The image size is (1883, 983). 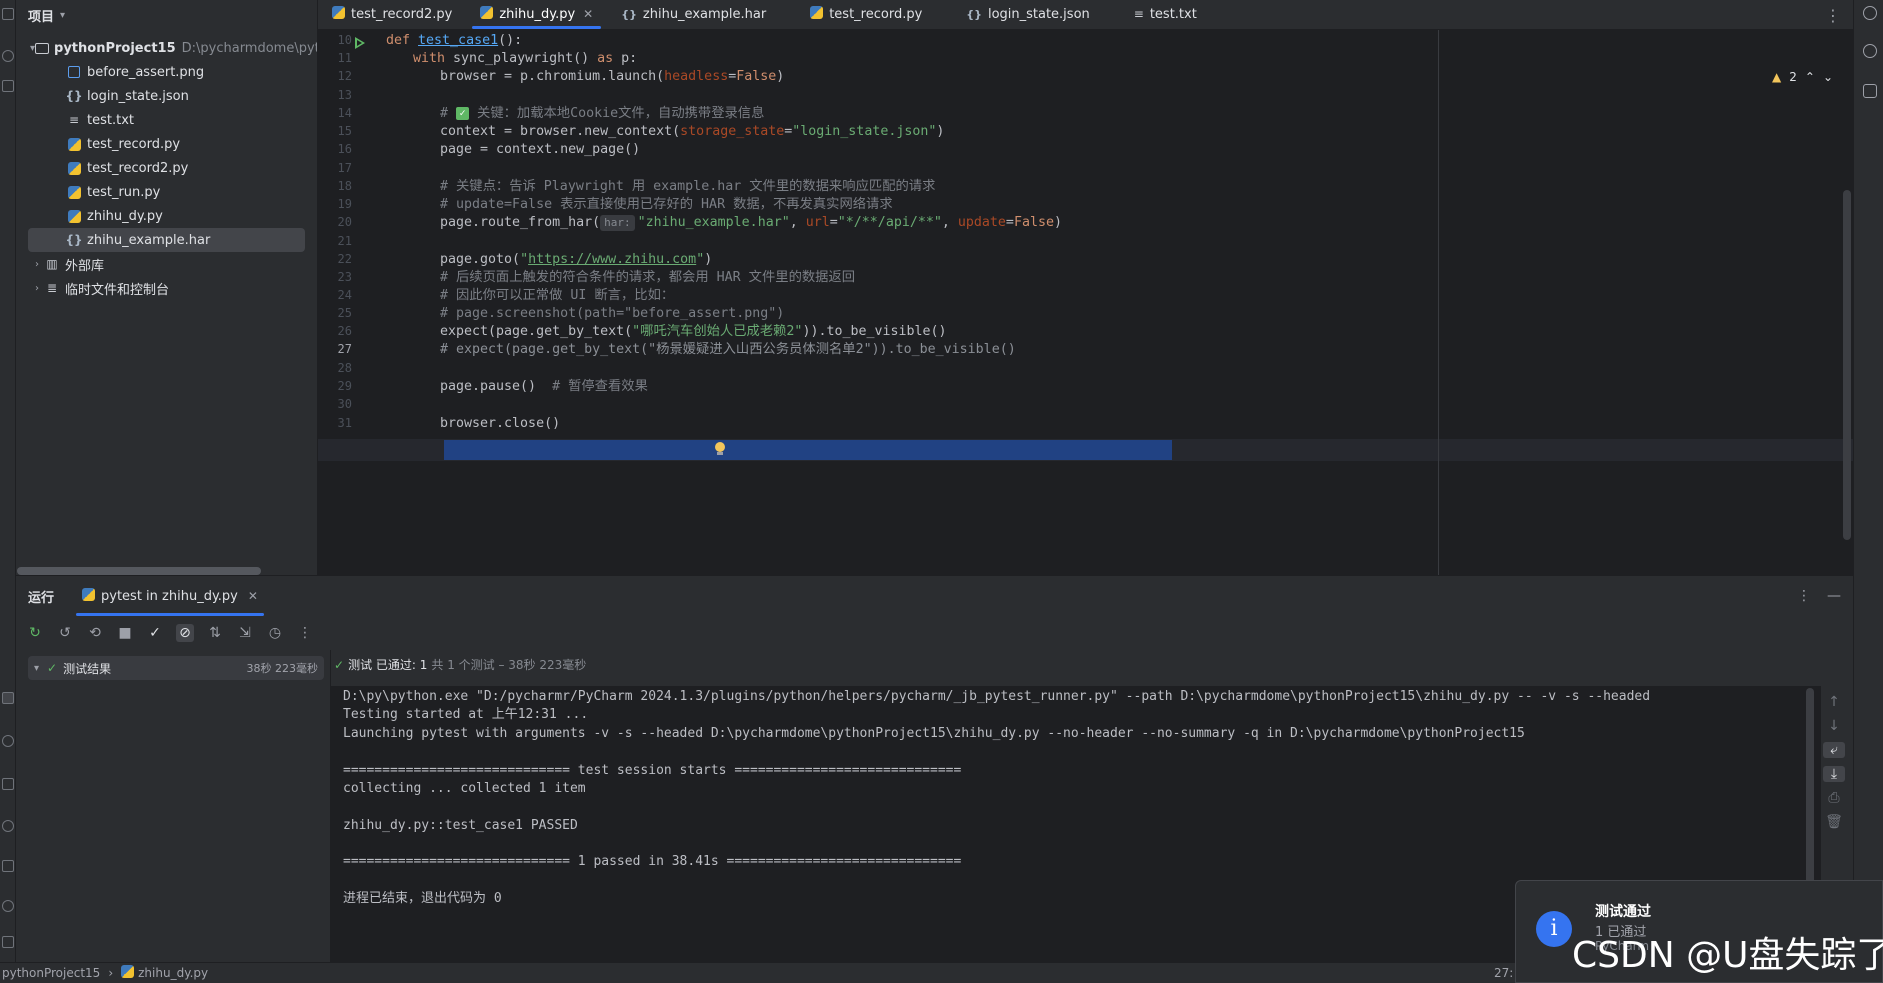 What do you see at coordinates (8, 784) in the screenshot?
I see `terminal-icon` at bounding box center [8, 784].